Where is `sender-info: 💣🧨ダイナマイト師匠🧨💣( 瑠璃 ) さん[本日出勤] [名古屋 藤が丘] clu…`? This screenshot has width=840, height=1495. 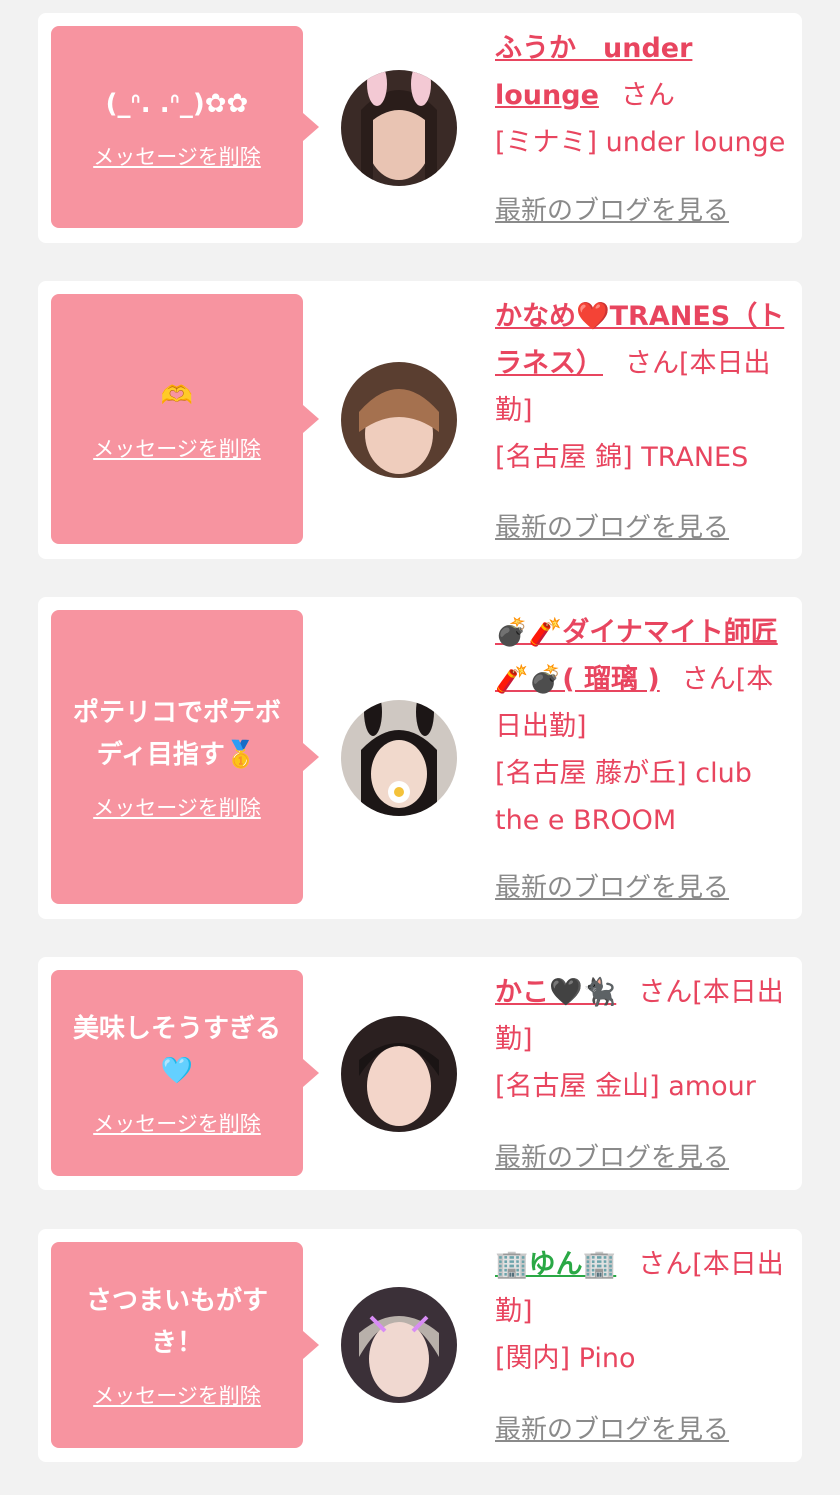
sender-info: 💣🧨ダイナマイト師匠🧨💣( 瑠璃 ) さん[本日出勤] [名古屋 藤が丘] clu… is located at coordinates (645, 726).